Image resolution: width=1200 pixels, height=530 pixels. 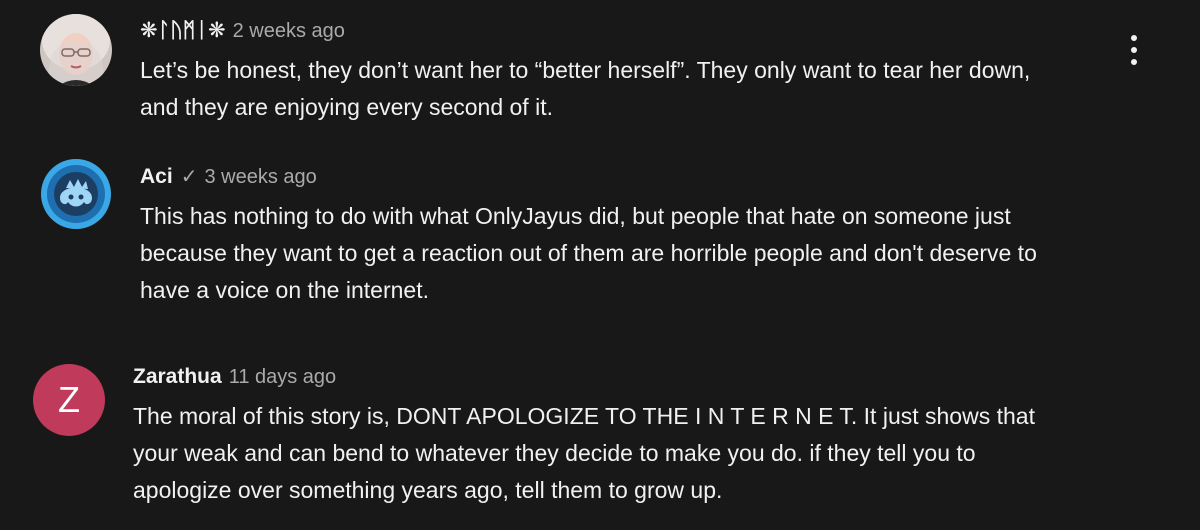 I want to click on author-name: Aci, so click(x=156, y=177).